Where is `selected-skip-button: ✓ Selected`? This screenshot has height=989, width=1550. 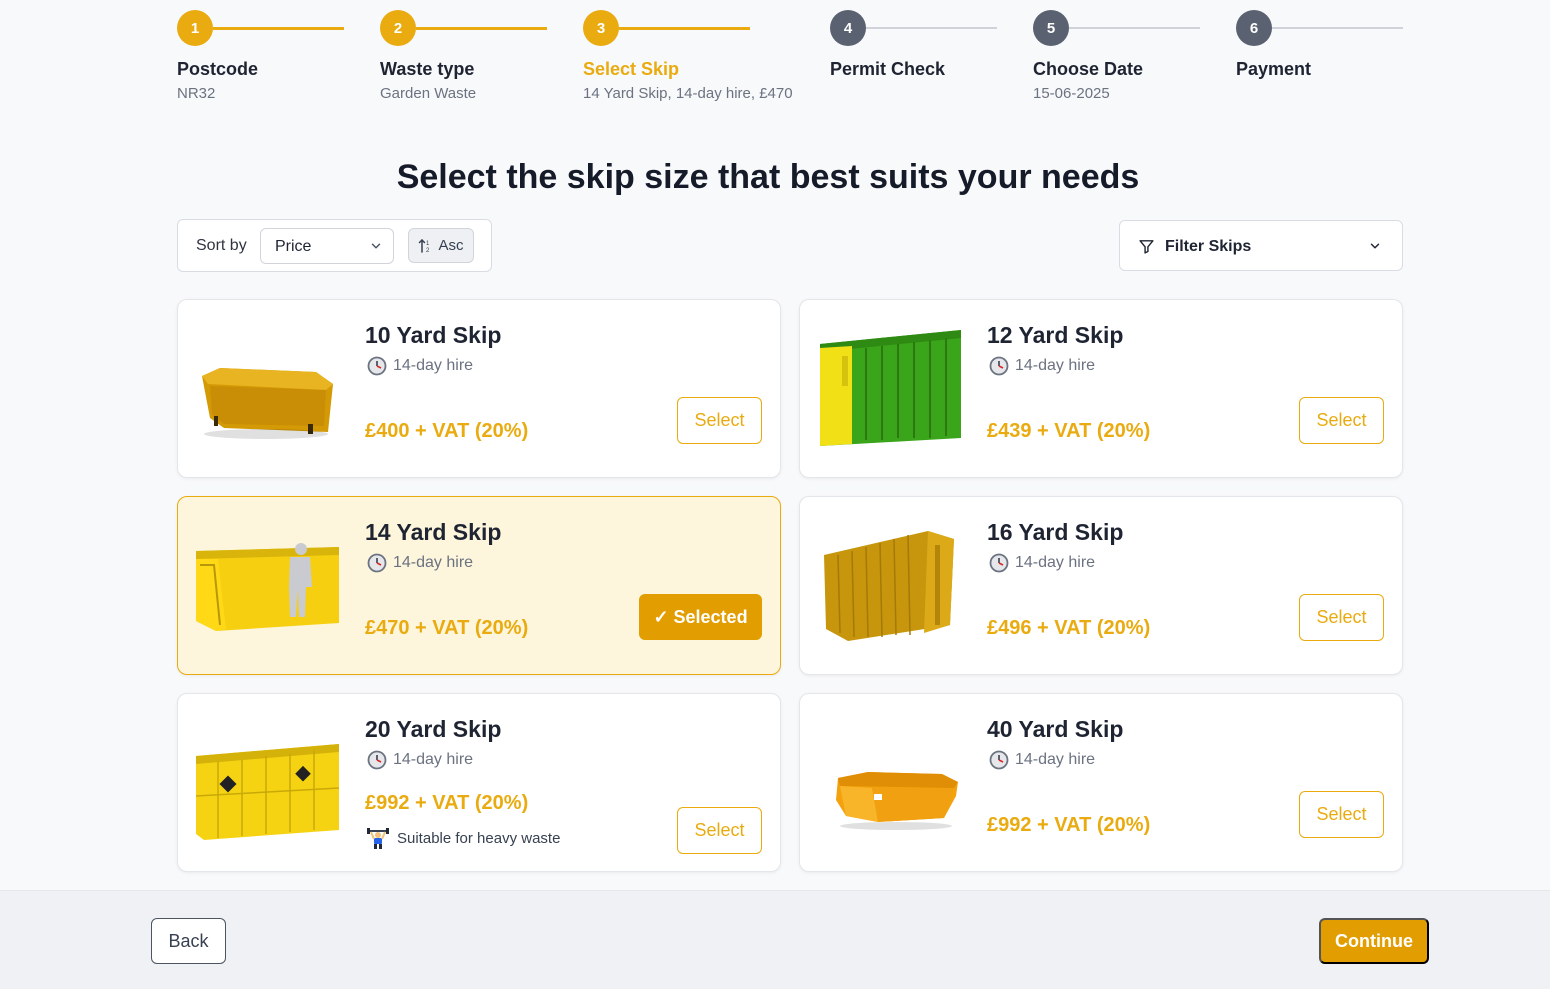
selected-skip-button: ✓ Selected is located at coordinates (700, 617).